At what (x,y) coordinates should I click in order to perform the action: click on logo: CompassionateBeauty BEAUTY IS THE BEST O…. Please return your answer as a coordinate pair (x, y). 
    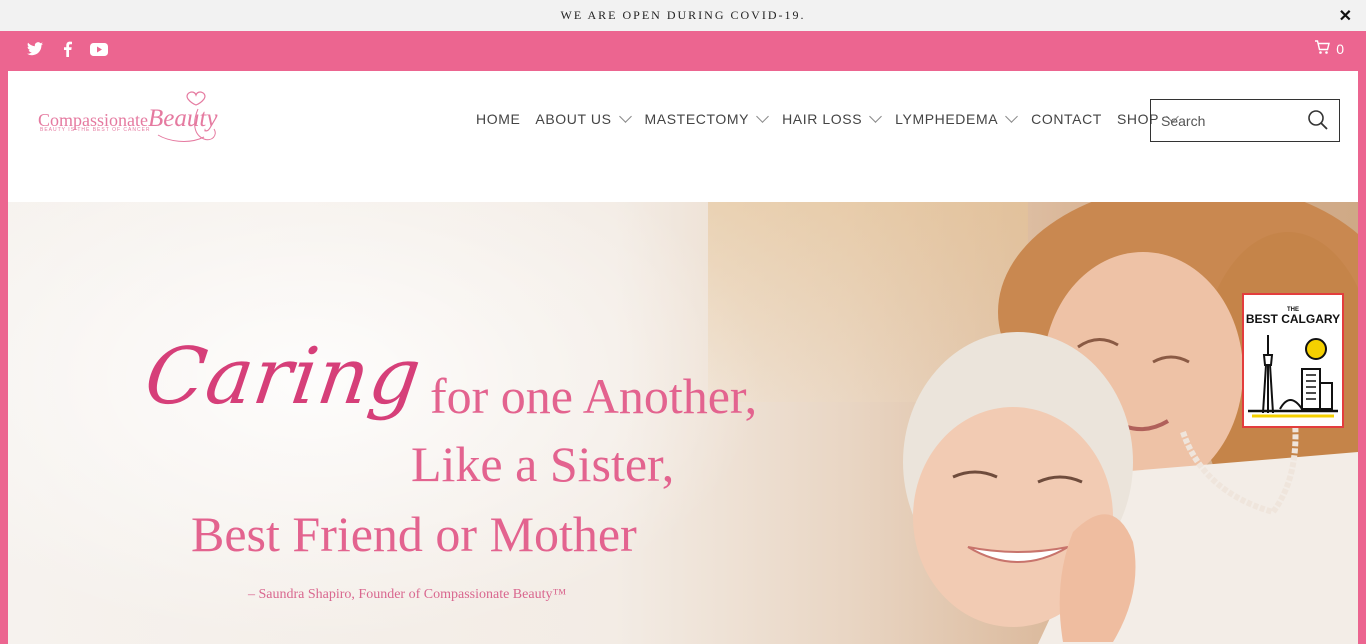
    Looking at the image, I should click on (133, 122).